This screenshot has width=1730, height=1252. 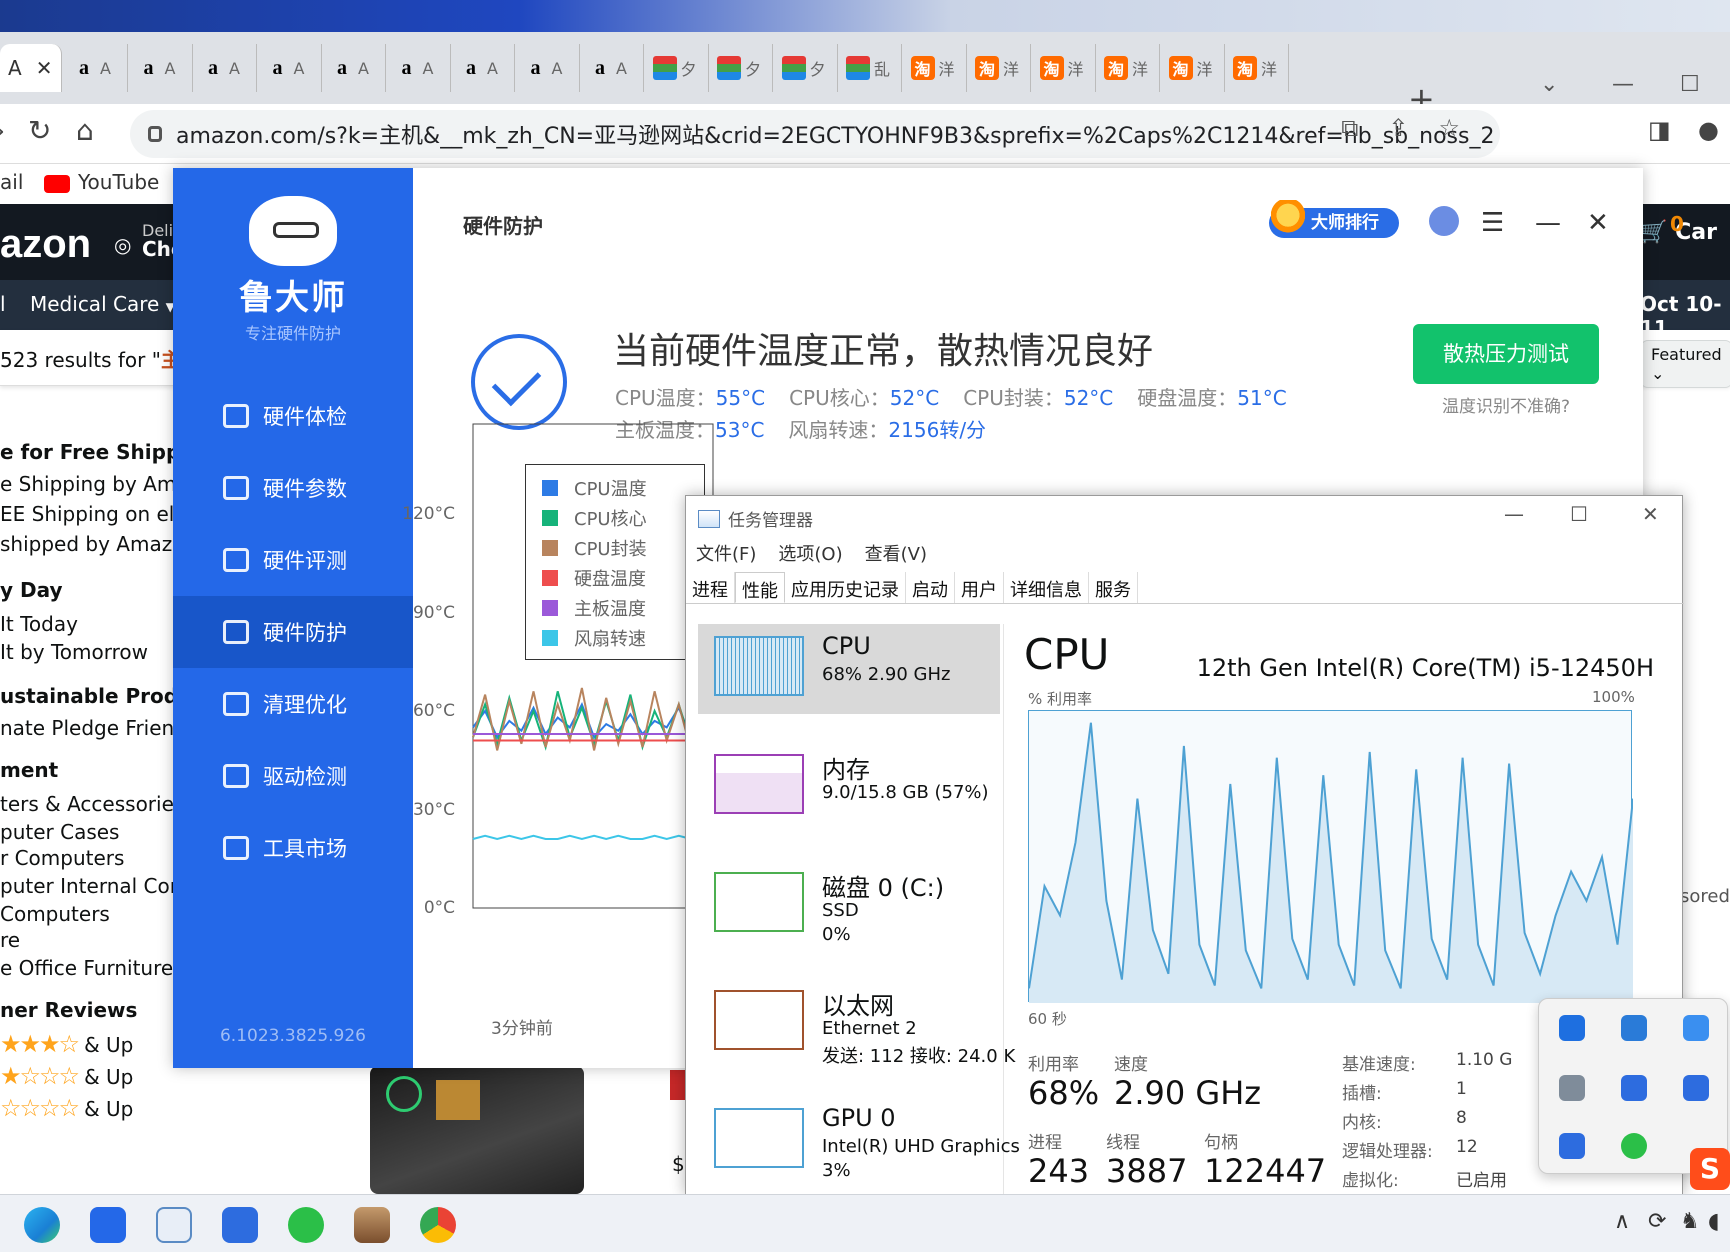 I want to click on chrome-icon, so click(x=438, y=1225).